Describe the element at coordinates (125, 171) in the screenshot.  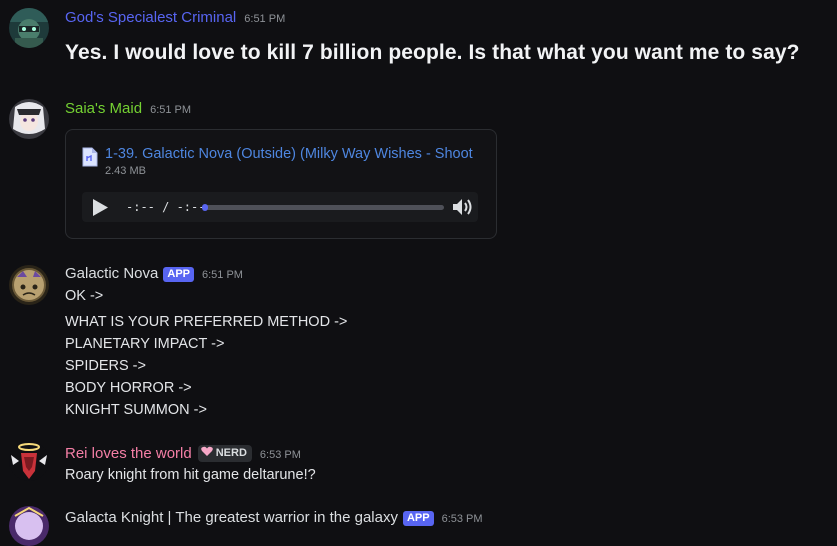
I see `attachment-size: 2.43 MB` at that location.